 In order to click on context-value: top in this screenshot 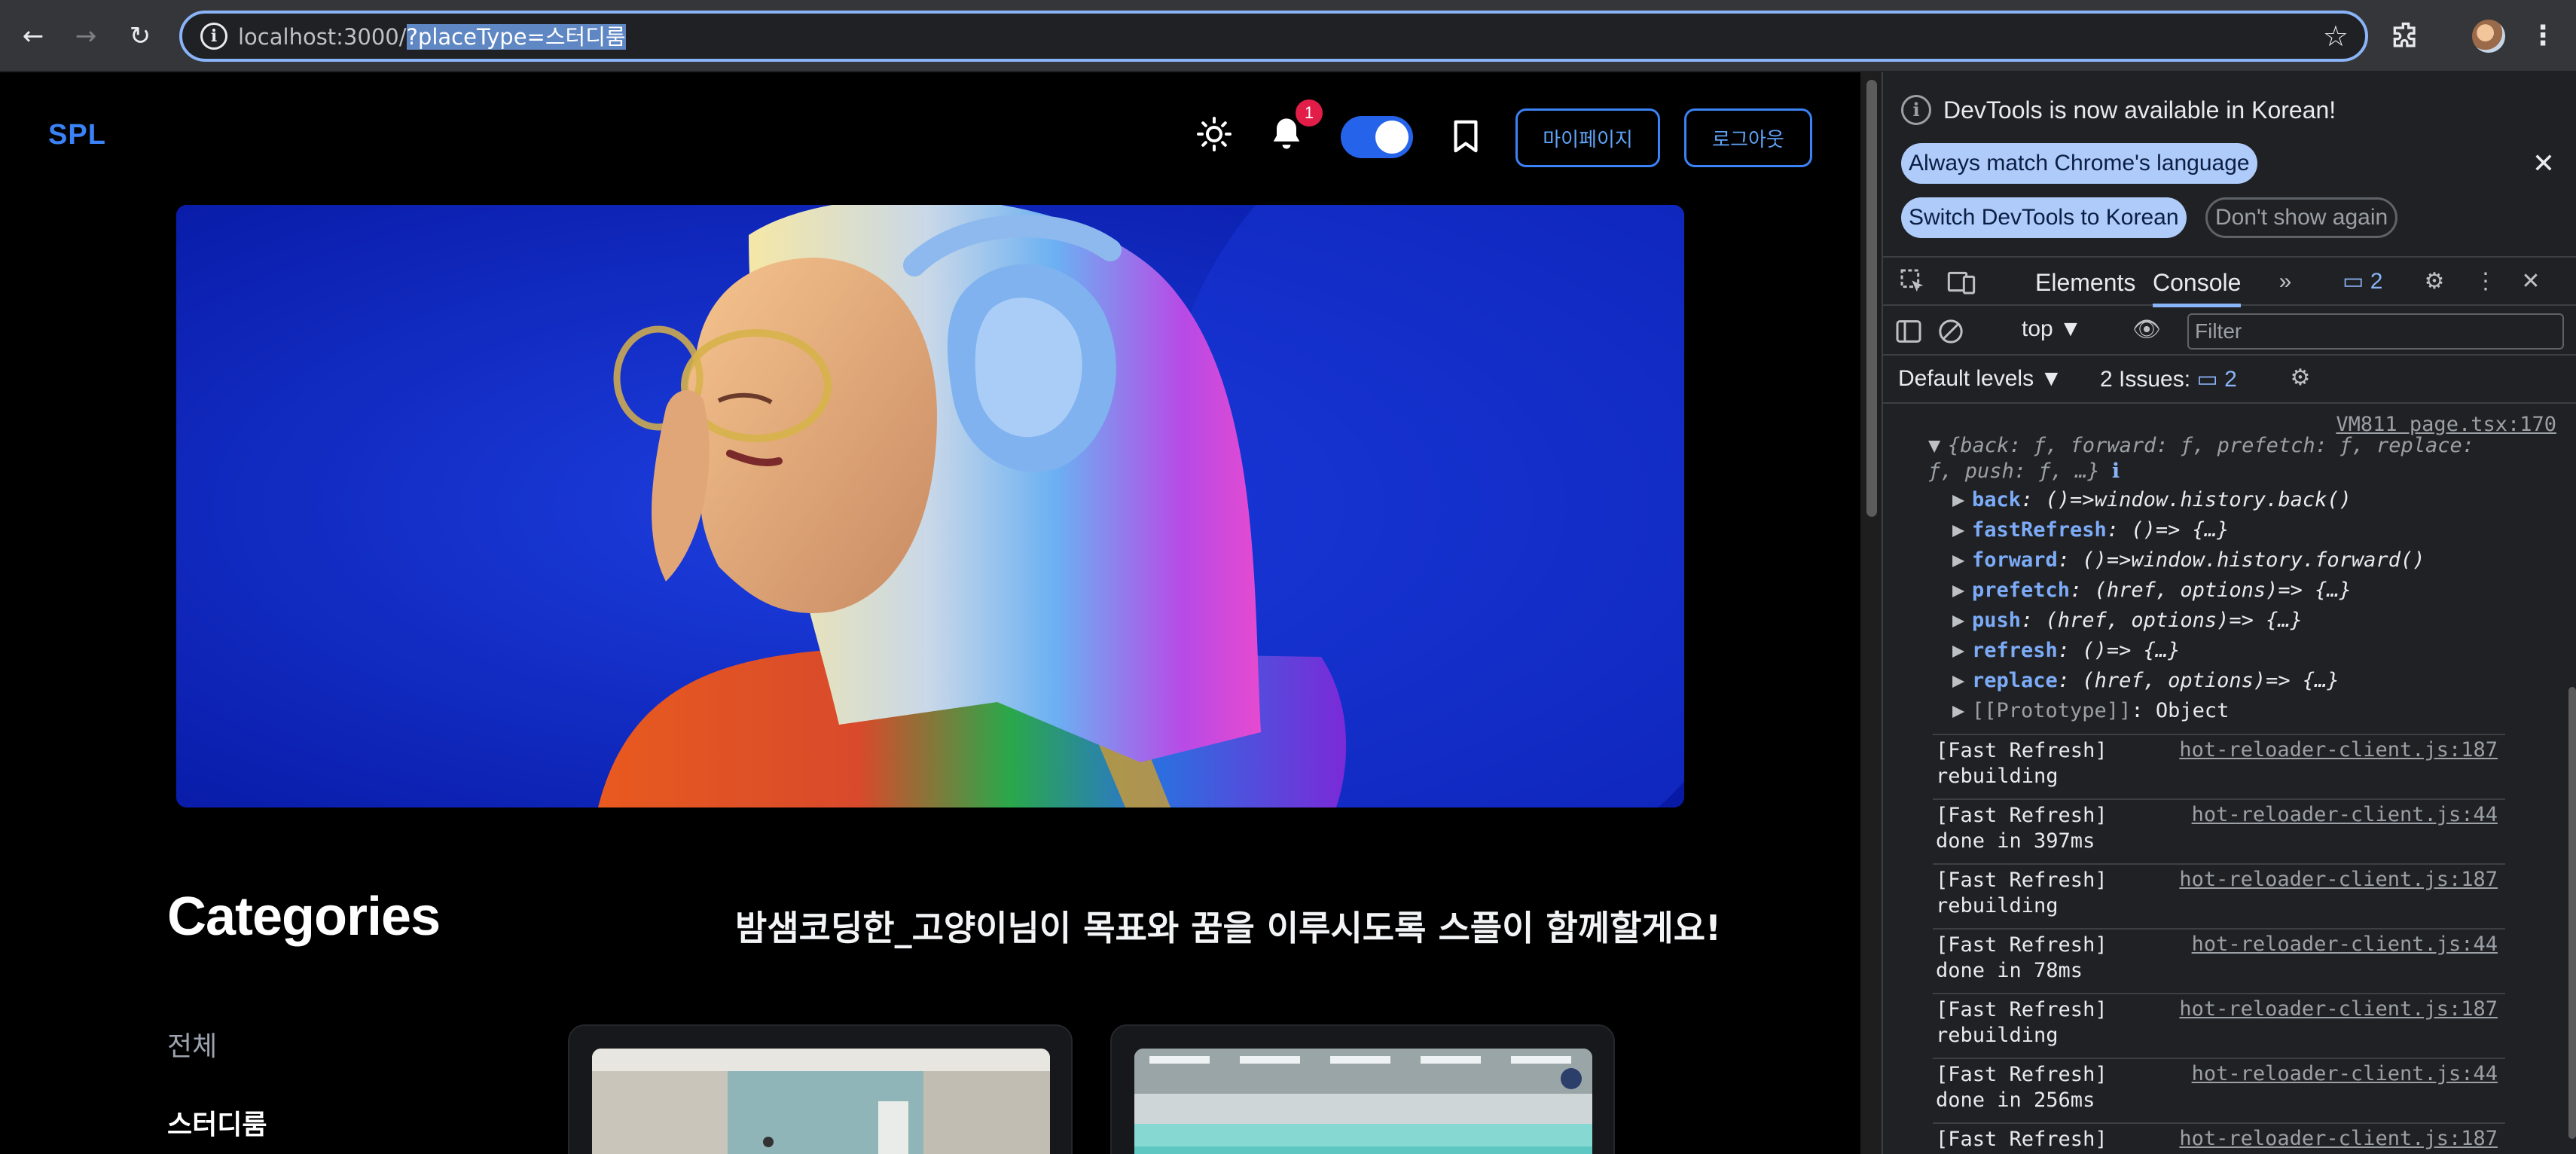, I will do `click(2038, 328)`.